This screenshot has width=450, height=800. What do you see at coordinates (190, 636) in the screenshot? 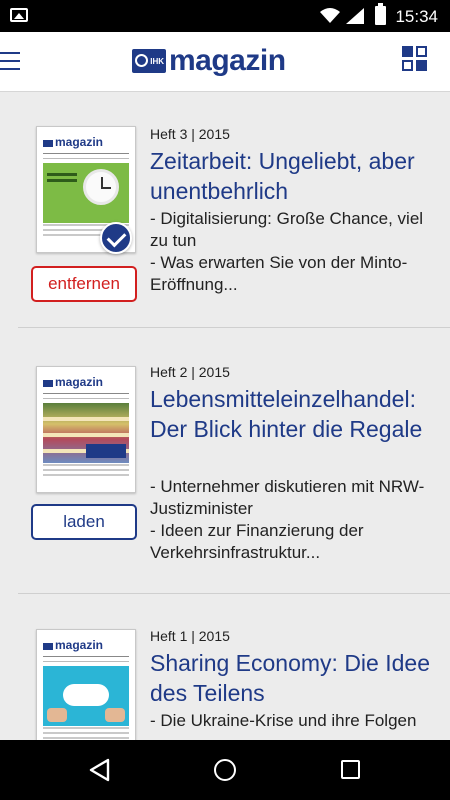
I see `issue-meta: Heft 1 | 2015` at bounding box center [190, 636].